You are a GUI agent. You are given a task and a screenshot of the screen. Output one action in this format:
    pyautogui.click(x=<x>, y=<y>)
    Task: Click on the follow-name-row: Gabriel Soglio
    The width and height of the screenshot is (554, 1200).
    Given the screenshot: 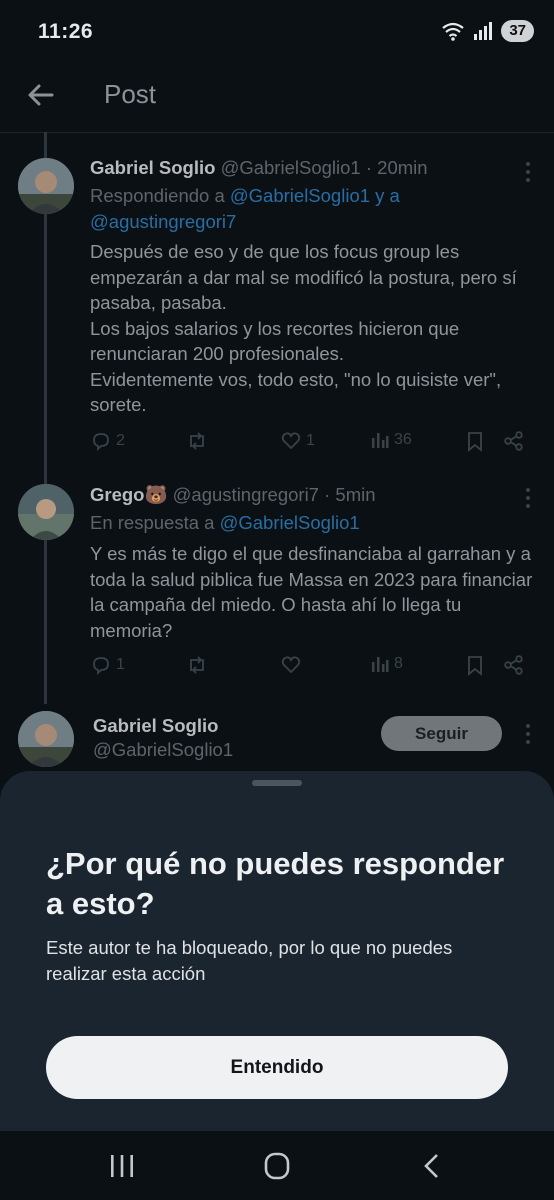 What is the action you would take?
    pyautogui.click(x=155, y=726)
    